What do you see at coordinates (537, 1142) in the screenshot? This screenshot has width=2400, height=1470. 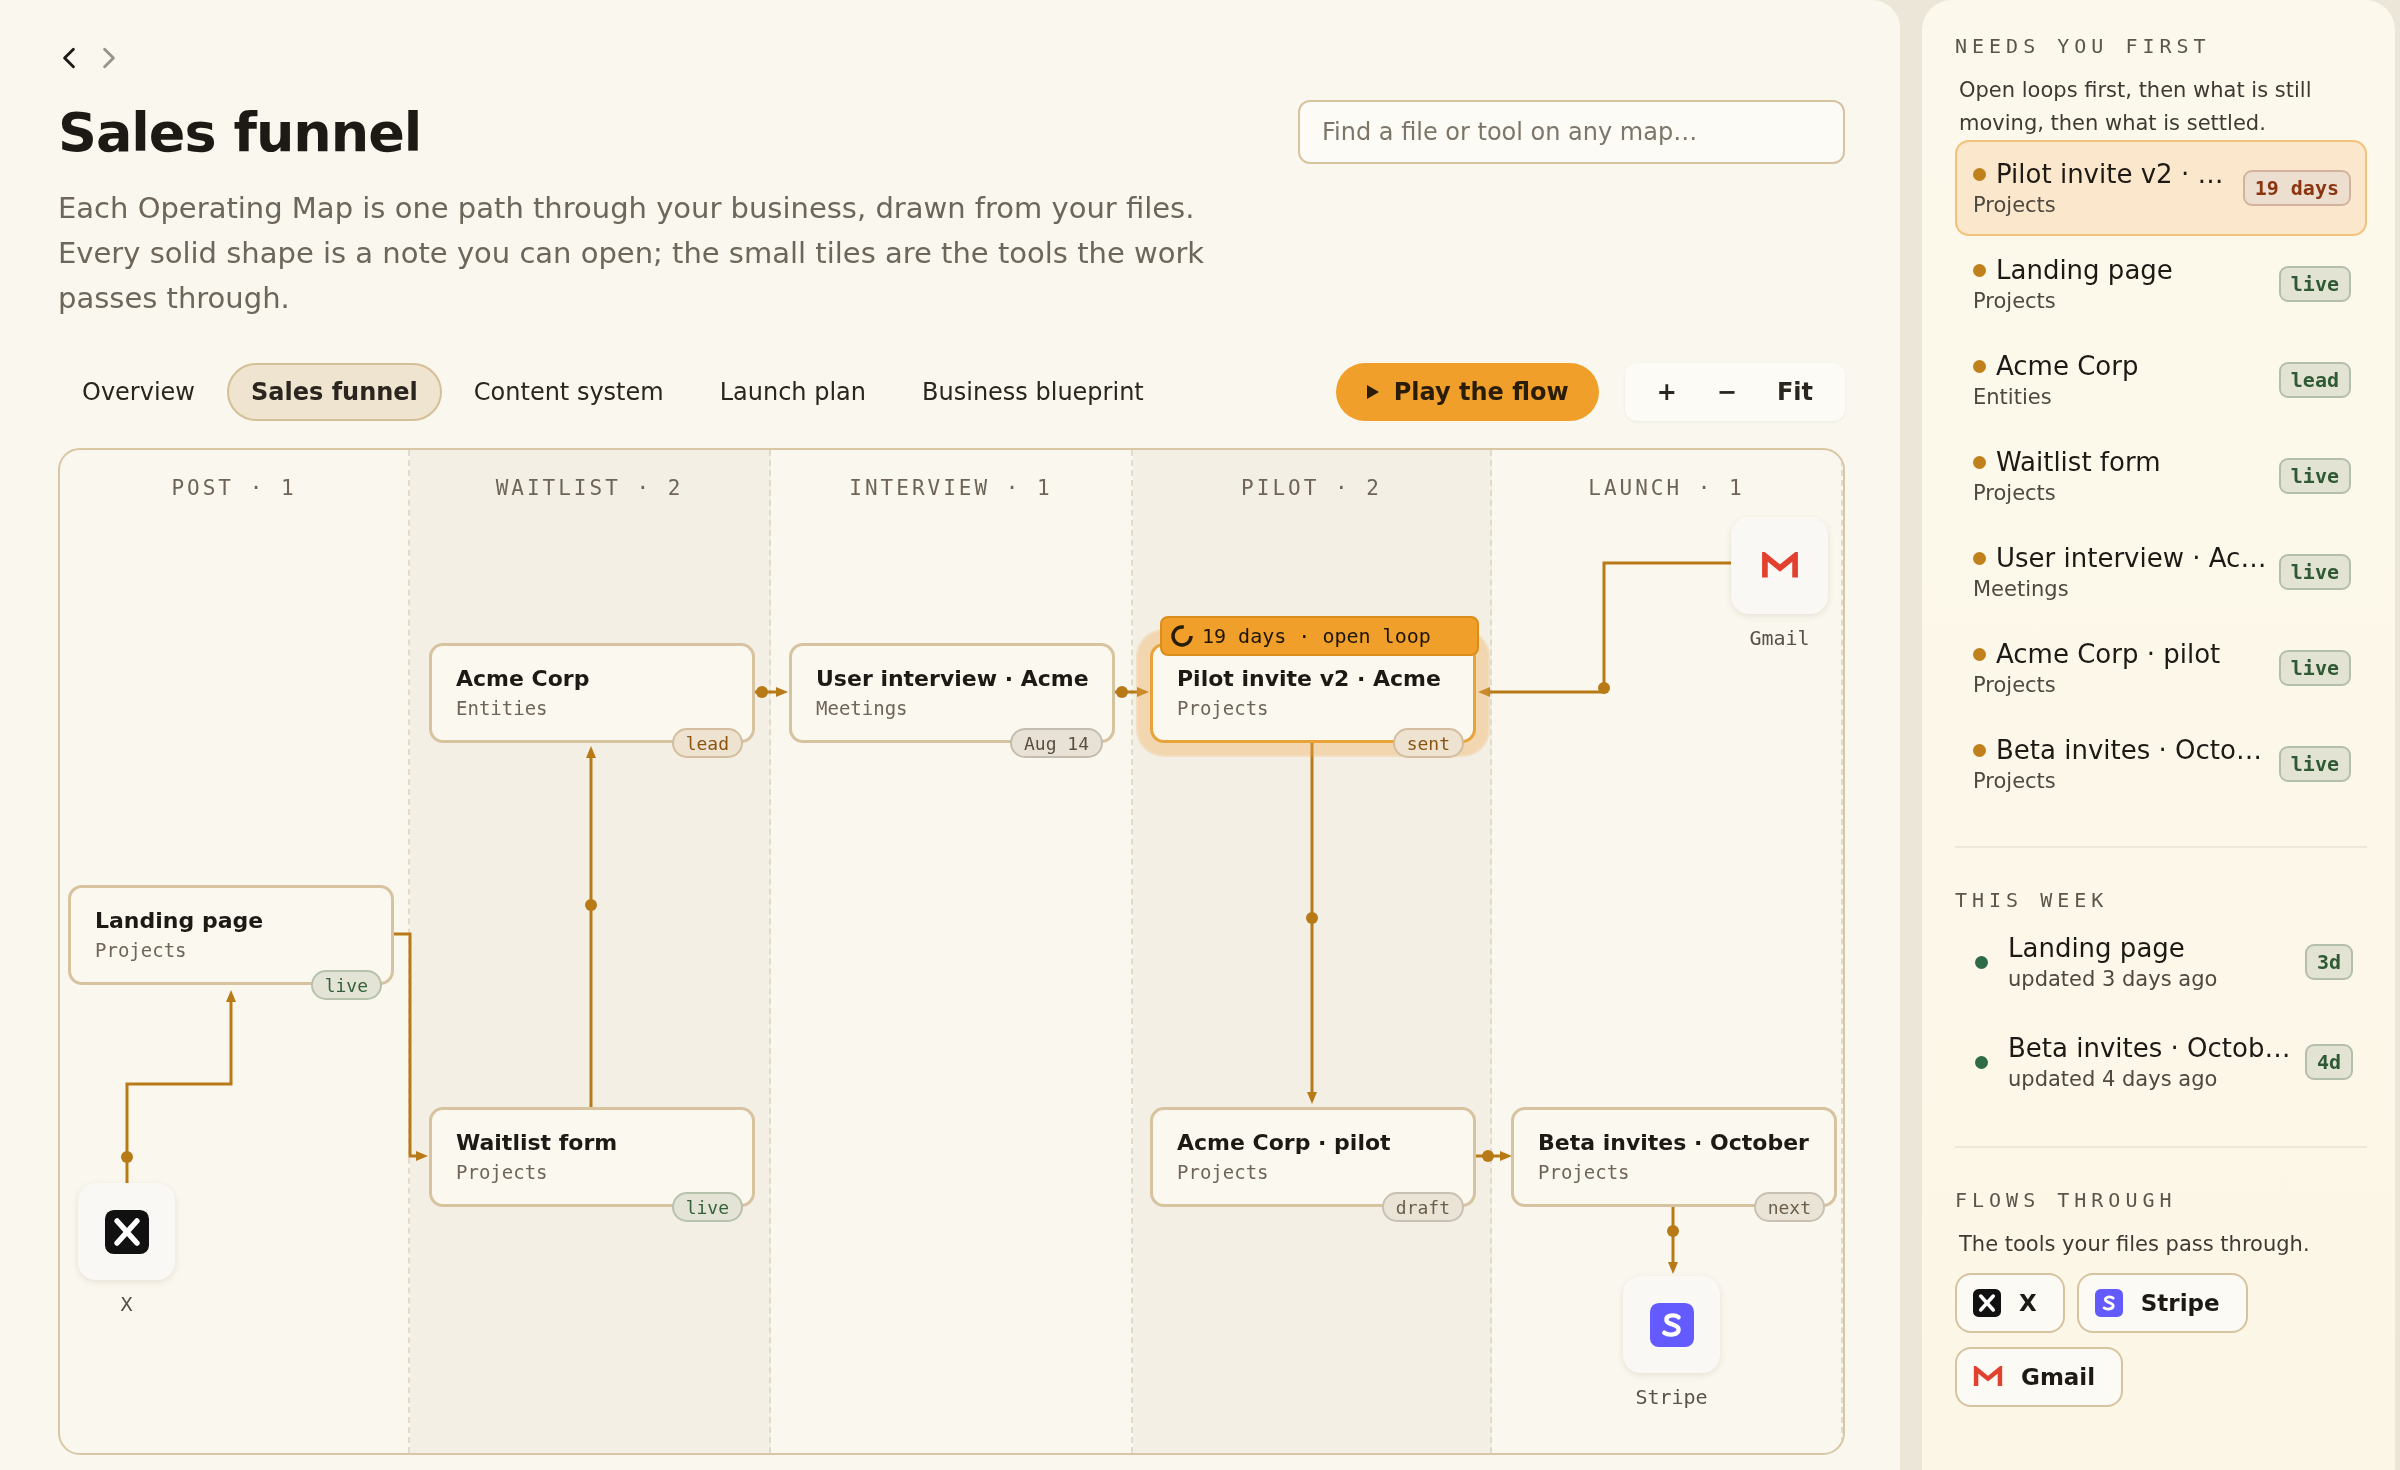 I see `note-title: Waitlist form` at bounding box center [537, 1142].